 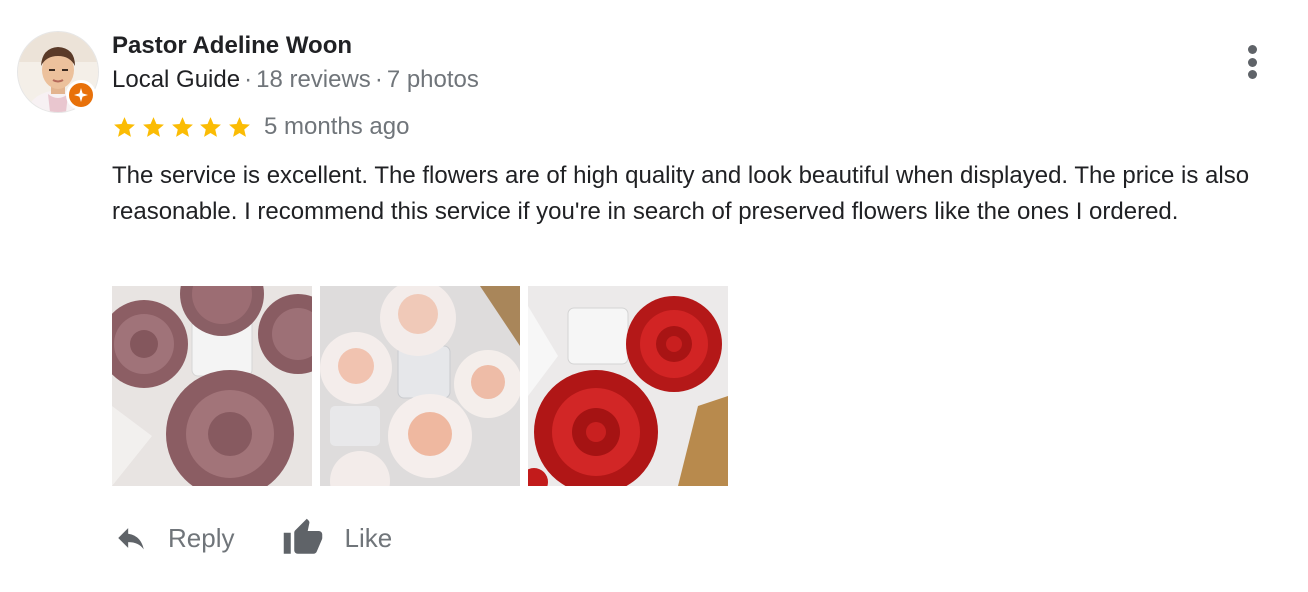 What do you see at coordinates (337, 126) in the screenshot?
I see `review-time: 5 months ago` at bounding box center [337, 126].